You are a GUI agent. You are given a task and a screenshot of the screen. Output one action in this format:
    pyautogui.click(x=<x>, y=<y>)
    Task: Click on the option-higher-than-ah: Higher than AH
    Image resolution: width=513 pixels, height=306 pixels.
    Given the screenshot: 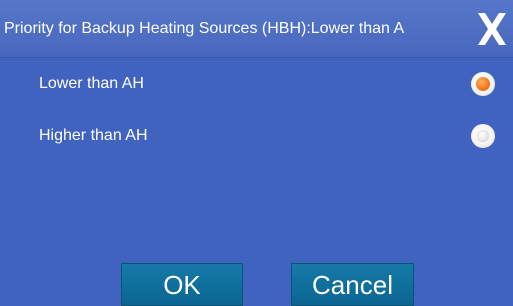 What is the action you would take?
    pyautogui.click(x=256, y=136)
    